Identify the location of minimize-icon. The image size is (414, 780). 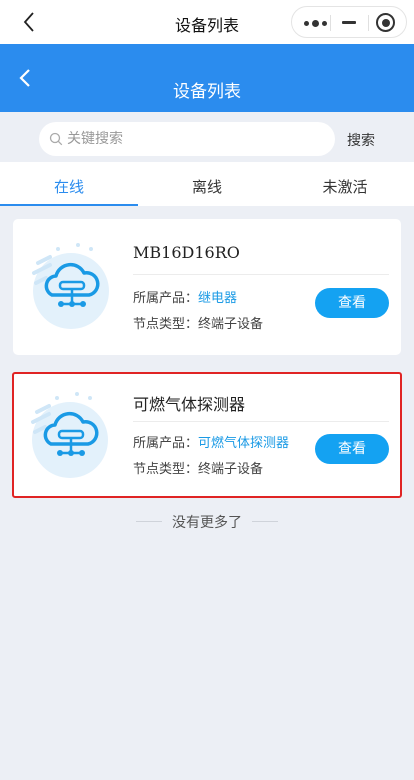
(349, 22).